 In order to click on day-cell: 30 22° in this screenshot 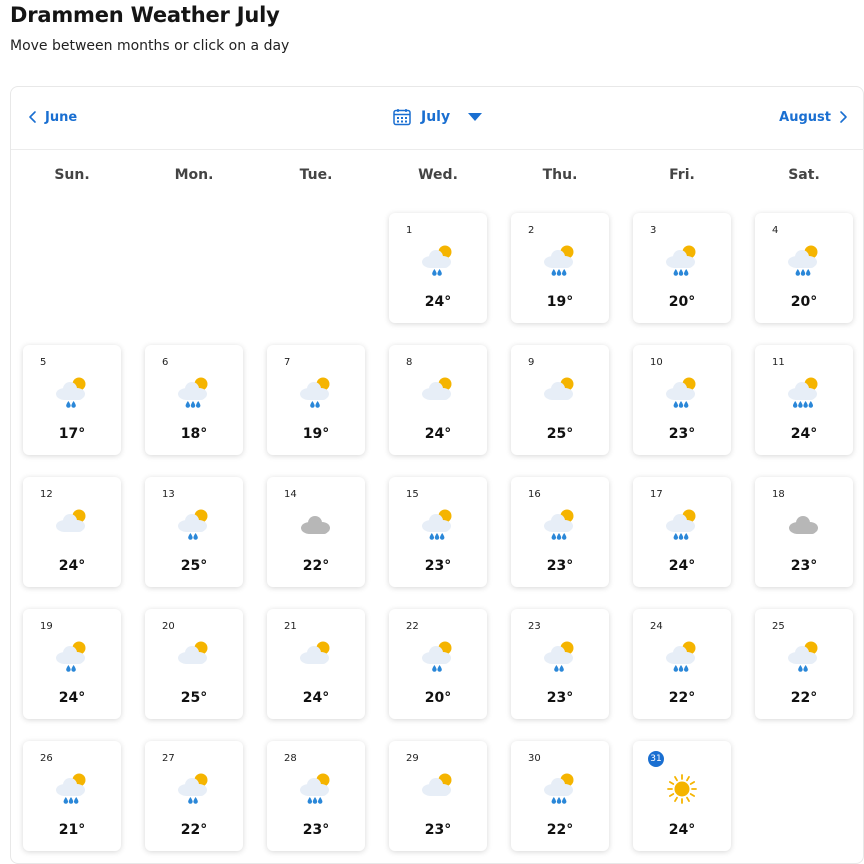, I will do `click(560, 796)`.